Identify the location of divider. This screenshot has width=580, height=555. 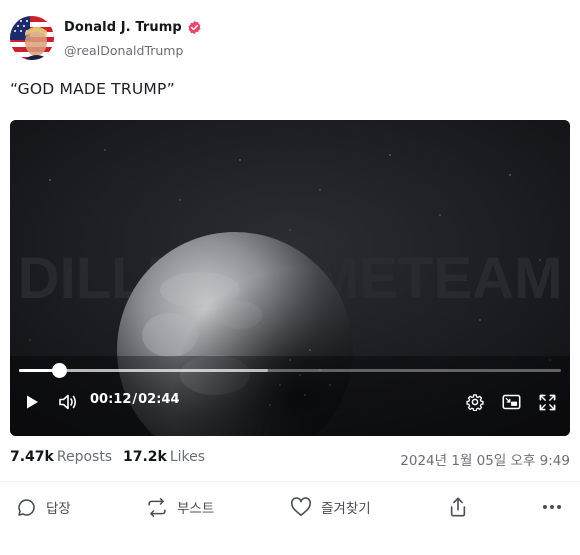
(290, 481).